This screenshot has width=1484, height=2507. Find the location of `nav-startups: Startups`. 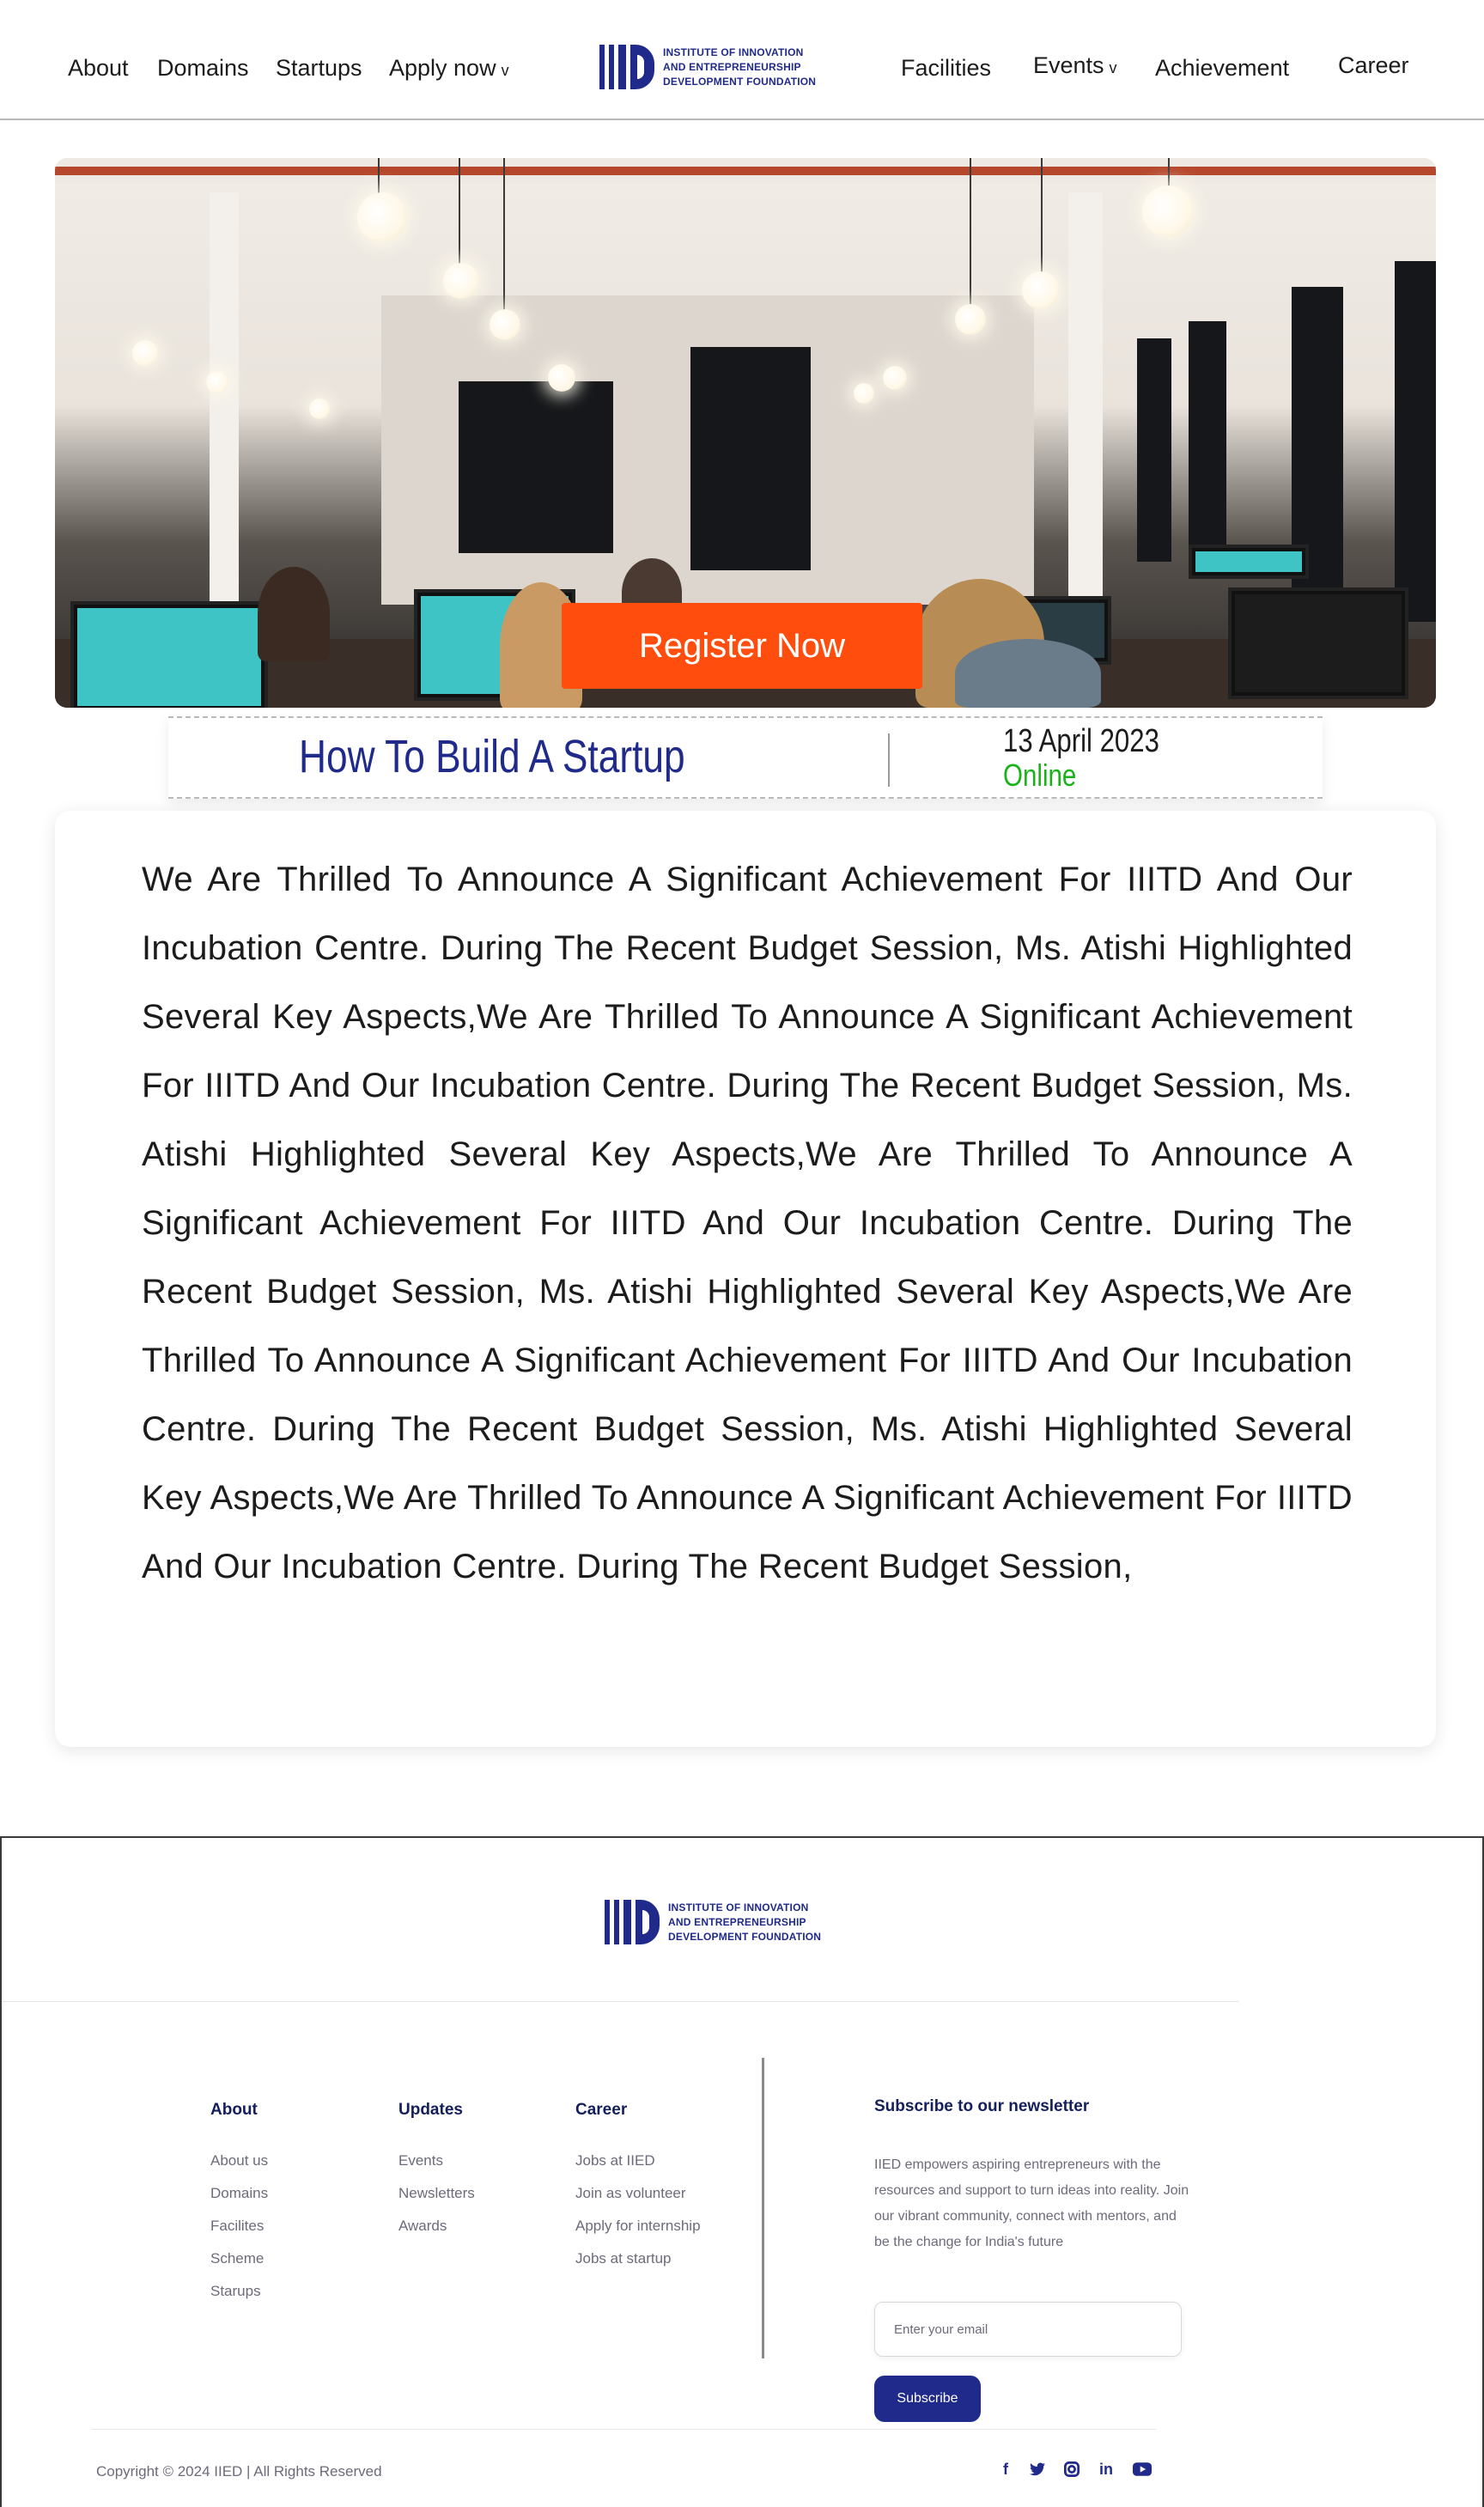

nav-startups: Startups is located at coordinates (319, 68).